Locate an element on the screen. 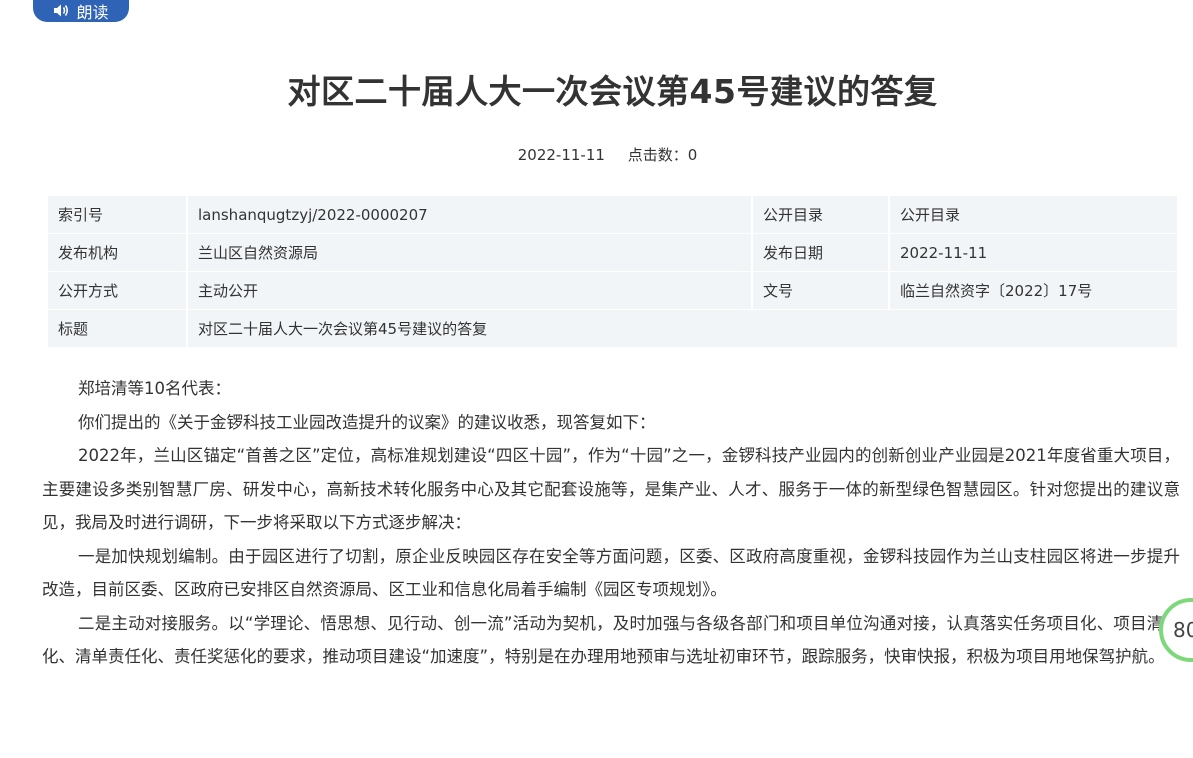 The width and height of the screenshot is (1193, 758). speaker-icon is located at coordinates (61, 10).